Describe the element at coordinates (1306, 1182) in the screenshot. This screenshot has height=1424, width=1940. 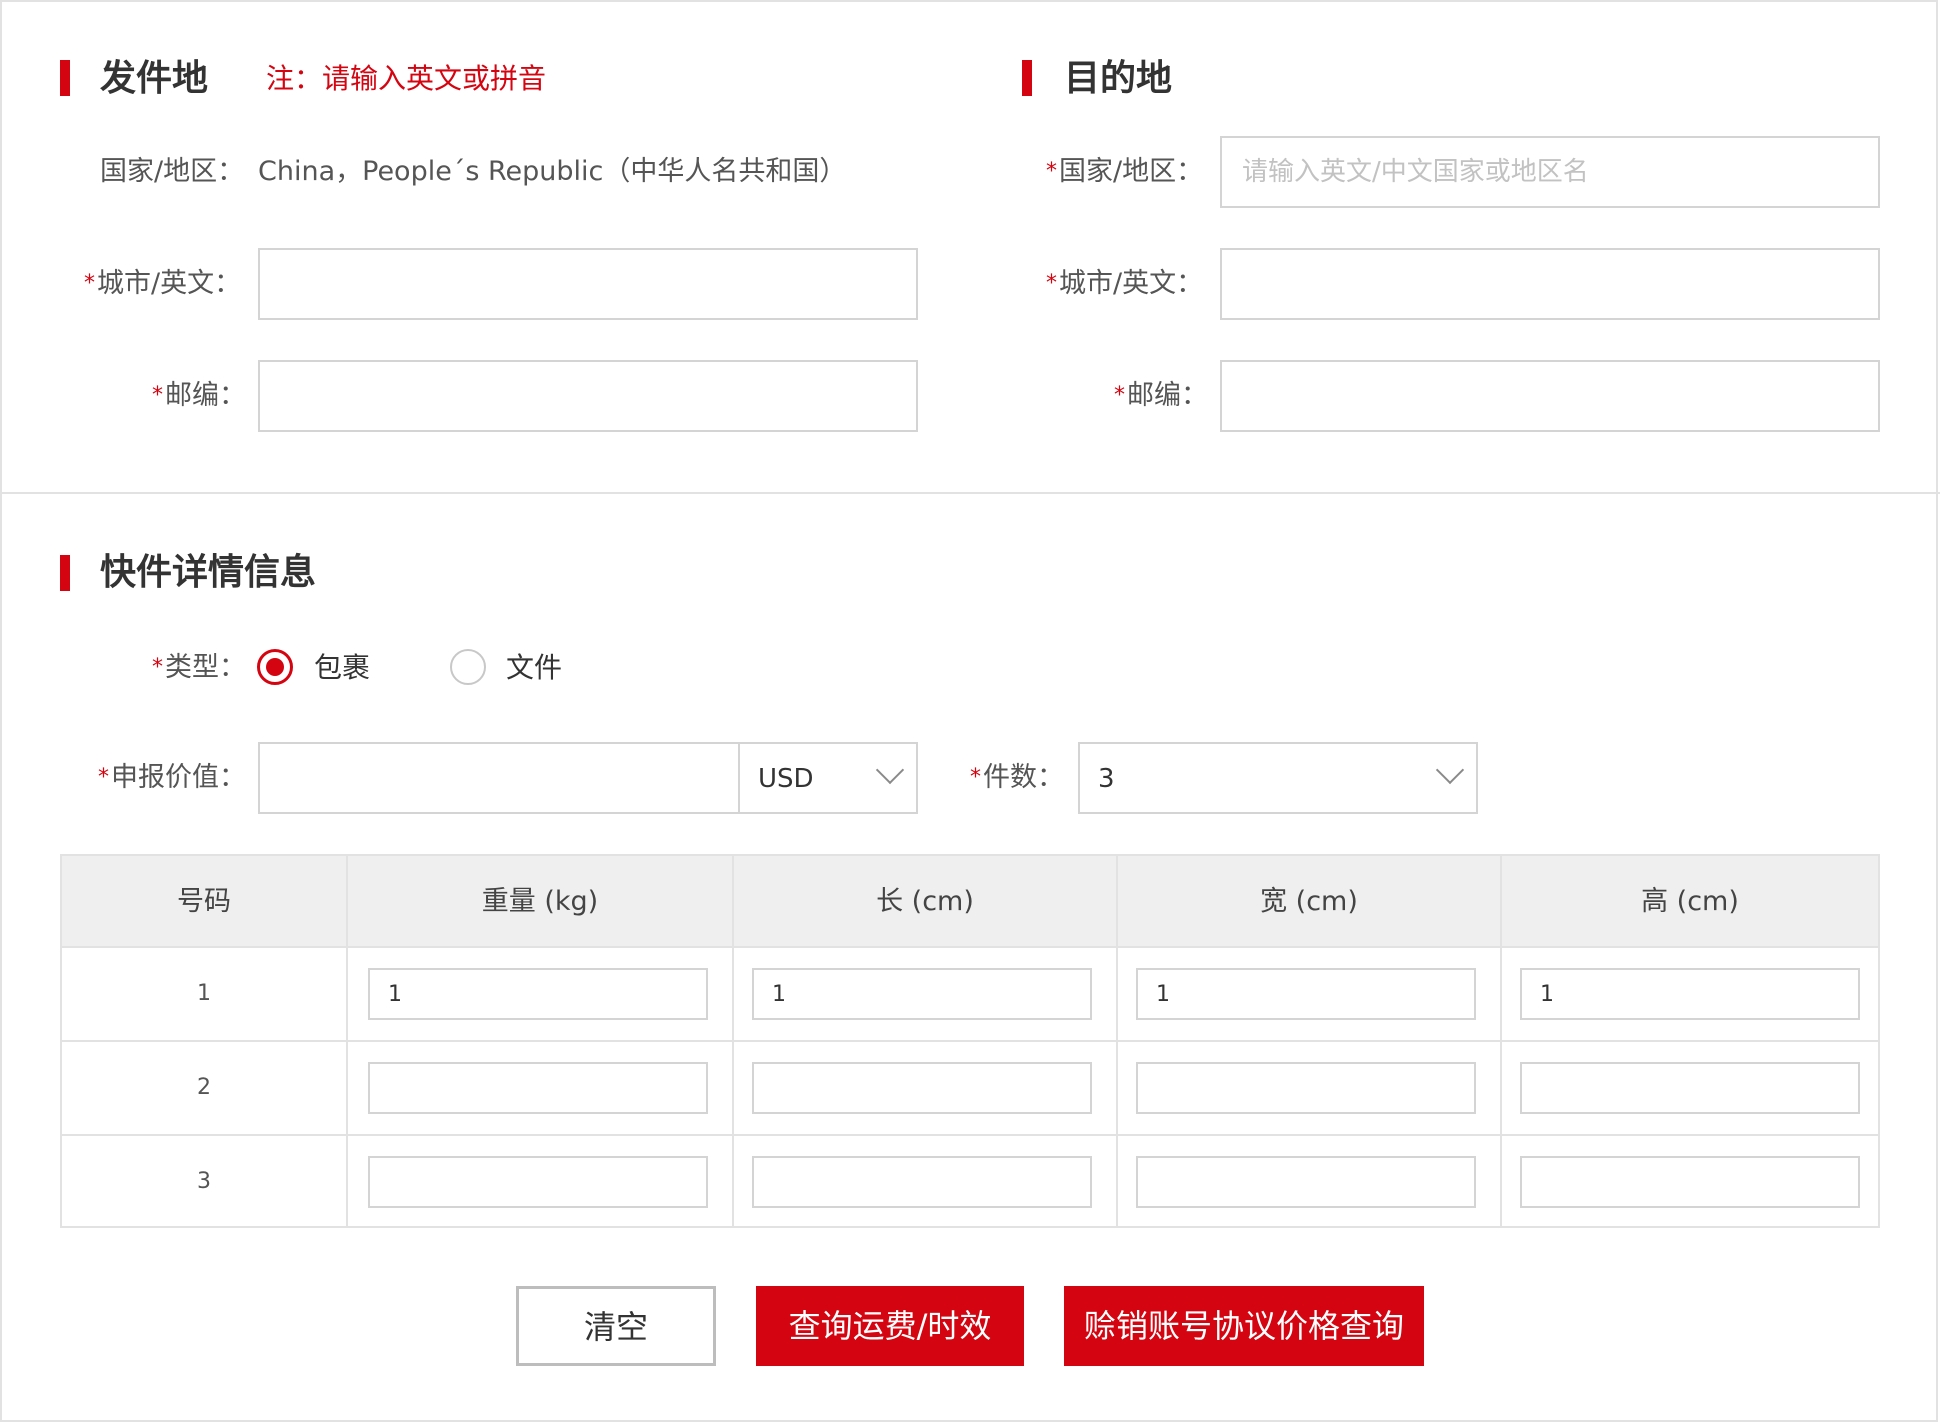
I see `row-3-width-input` at that location.